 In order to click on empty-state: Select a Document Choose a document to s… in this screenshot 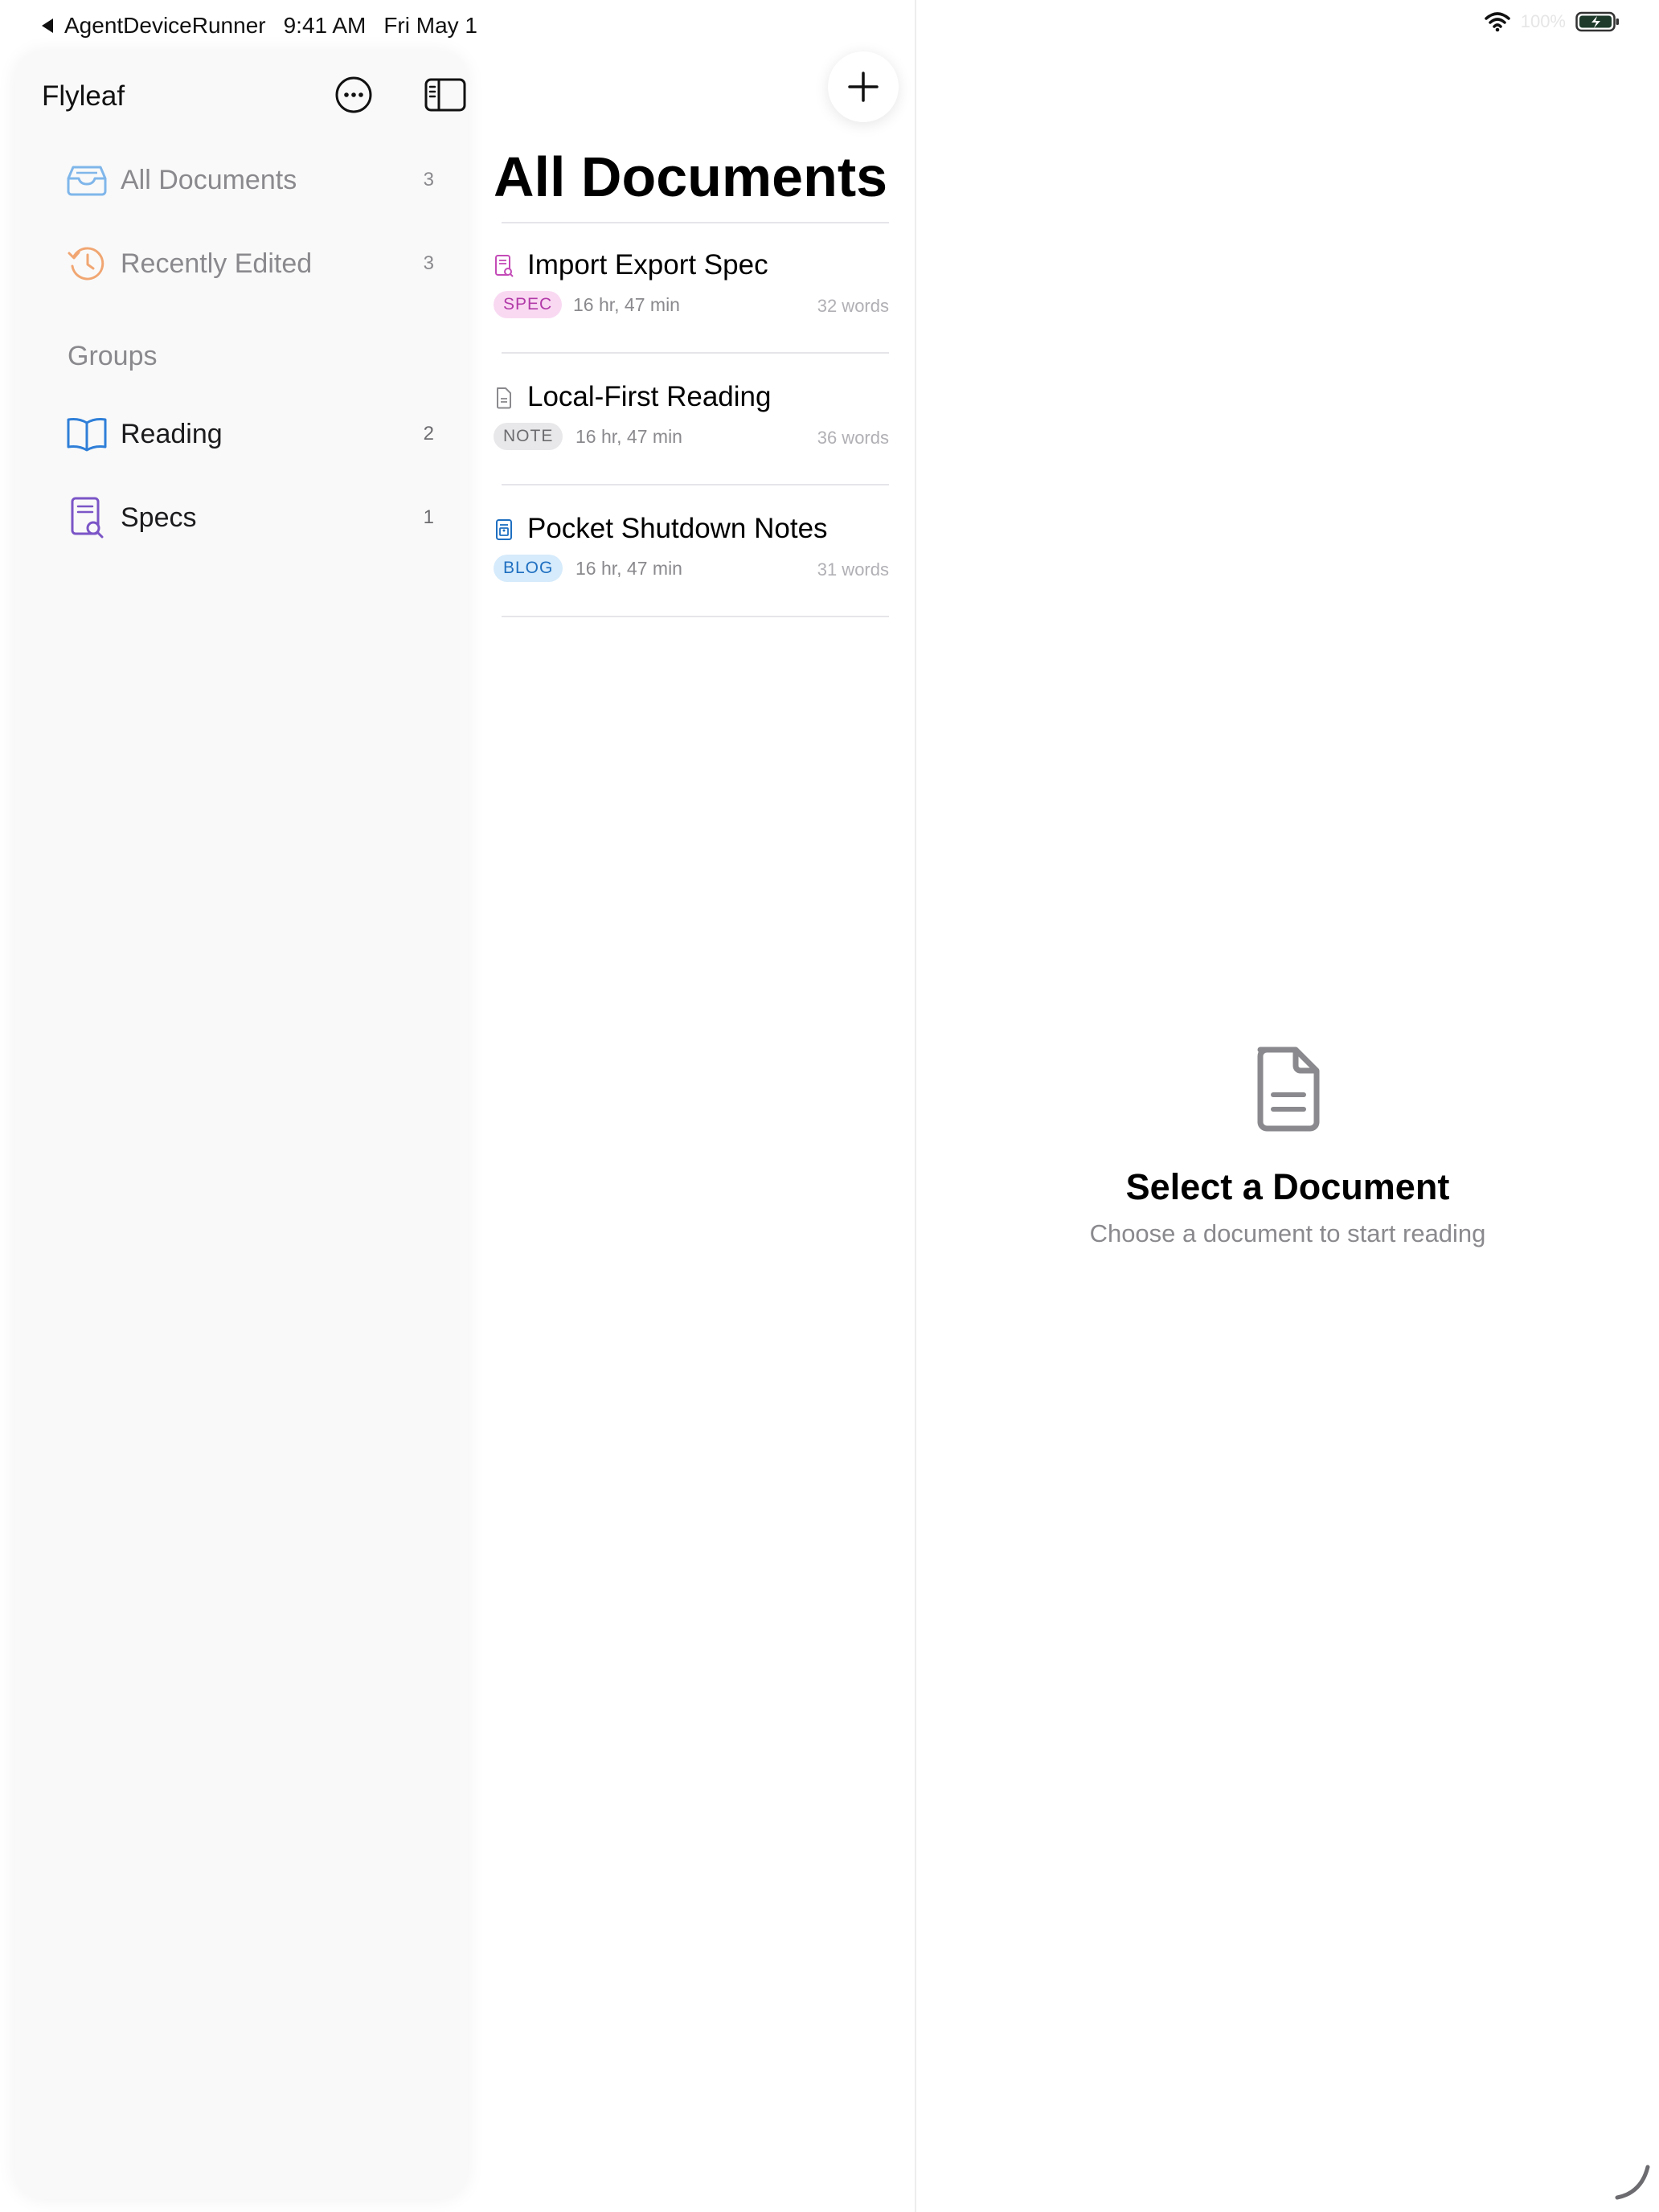, I will do `click(1287, 1146)`.